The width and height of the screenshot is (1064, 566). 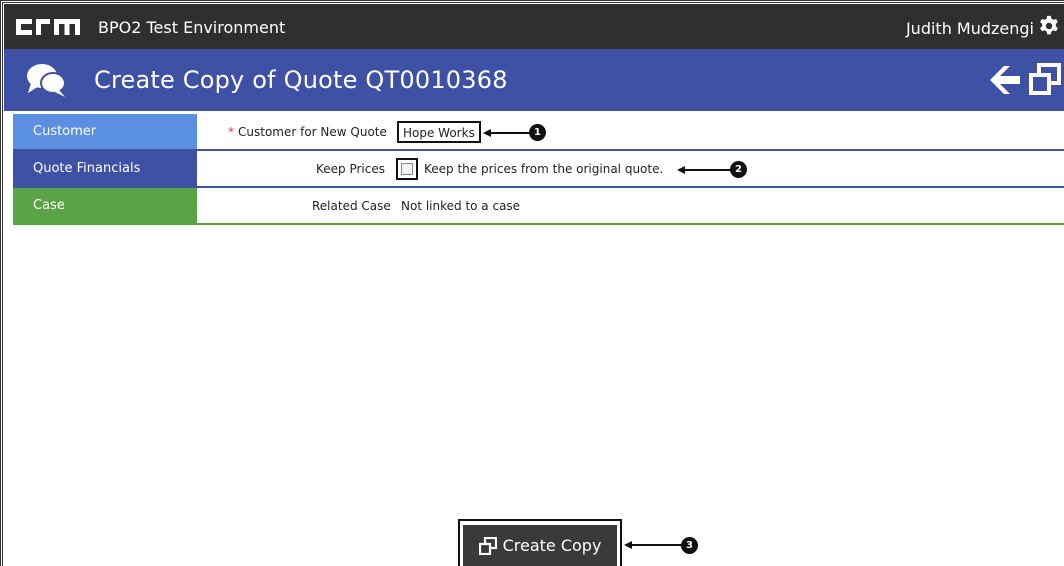 What do you see at coordinates (538, 206) in the screenshot?
I see `row-case: Case Related Case Not linked to a case` at bounding box center [538, 206].